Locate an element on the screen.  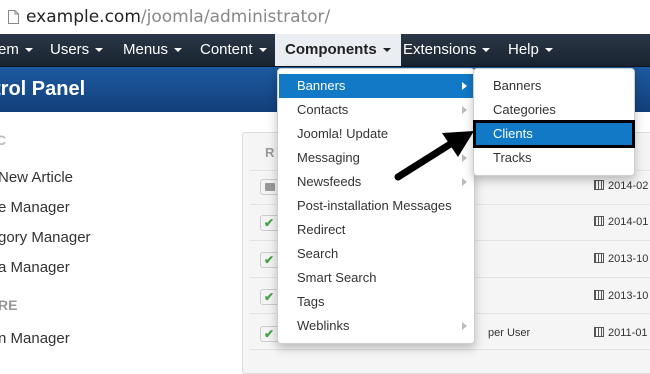
sidebar-item-module-manager: n Manager is located at coordinates (35, 338).